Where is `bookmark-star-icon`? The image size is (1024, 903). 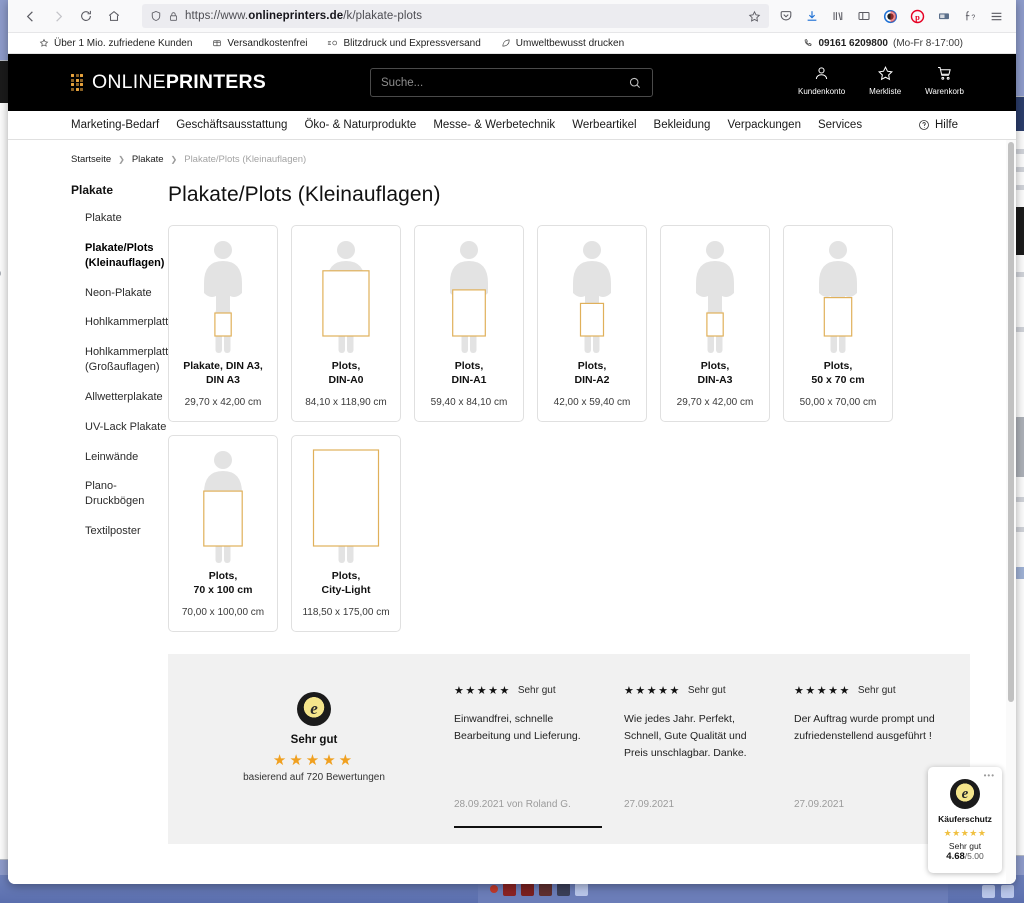 bookmark-star-icon is located at coordinates (754, 16).